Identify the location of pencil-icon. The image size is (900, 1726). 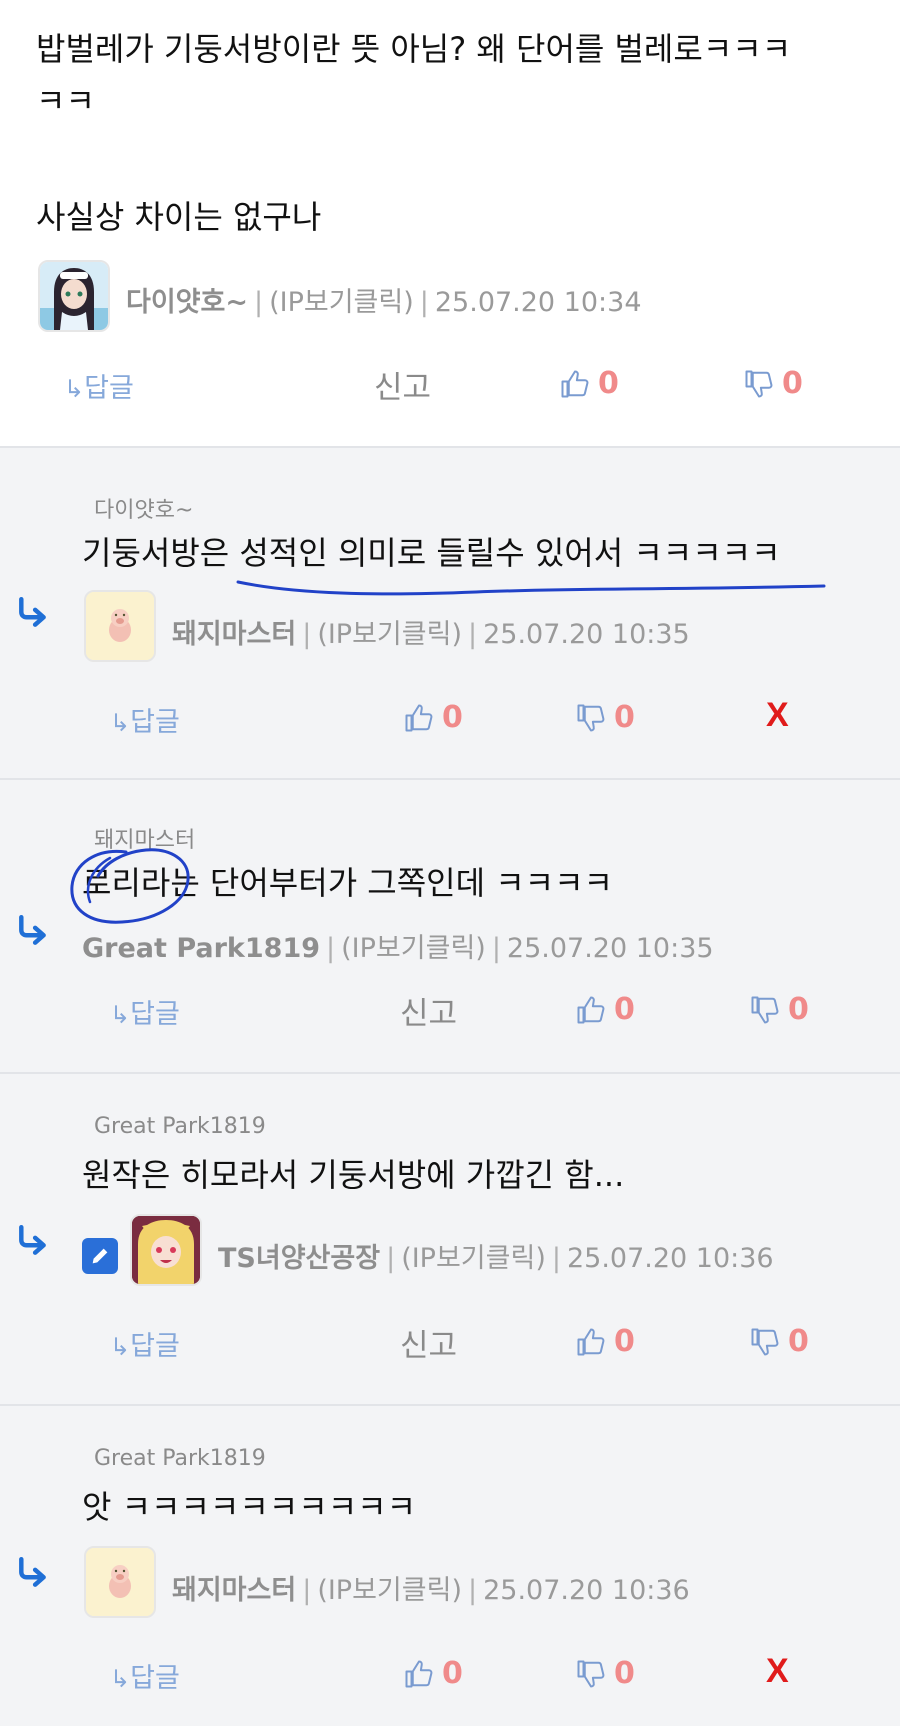
(100, 1256).